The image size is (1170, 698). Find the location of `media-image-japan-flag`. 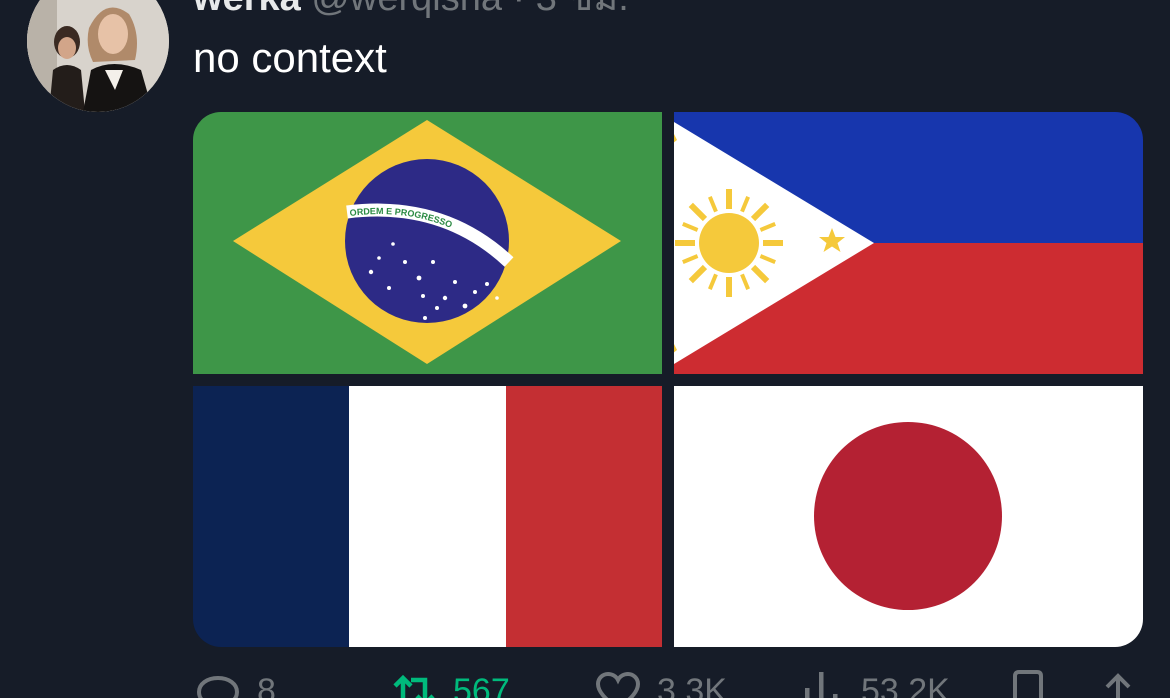

media-image-japan-flag is located at coordinates (908, 516).